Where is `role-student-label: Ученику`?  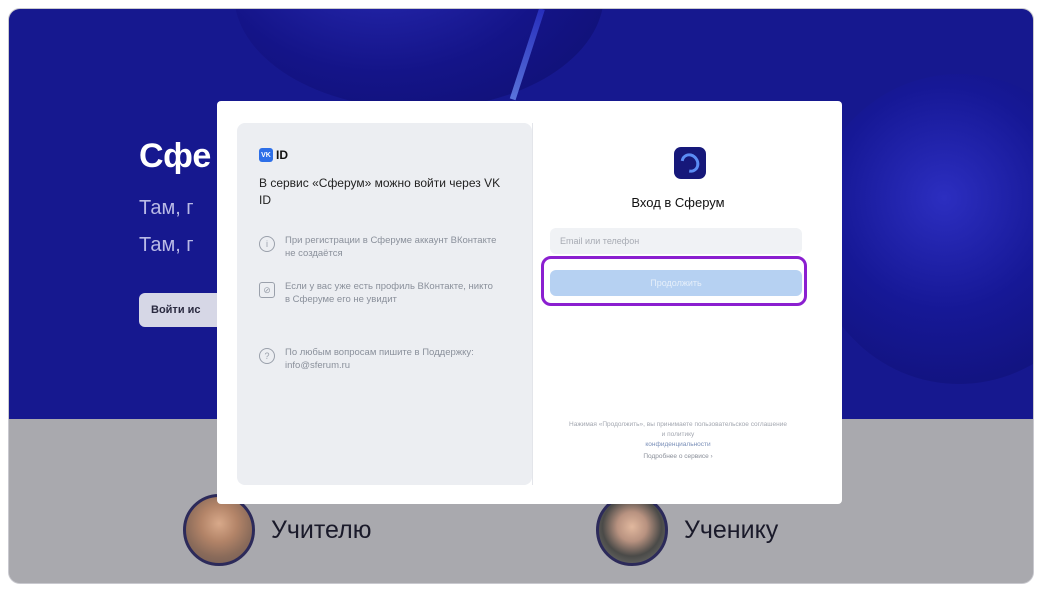 role-student-label: Ученику is located at coordinates (731, 529).